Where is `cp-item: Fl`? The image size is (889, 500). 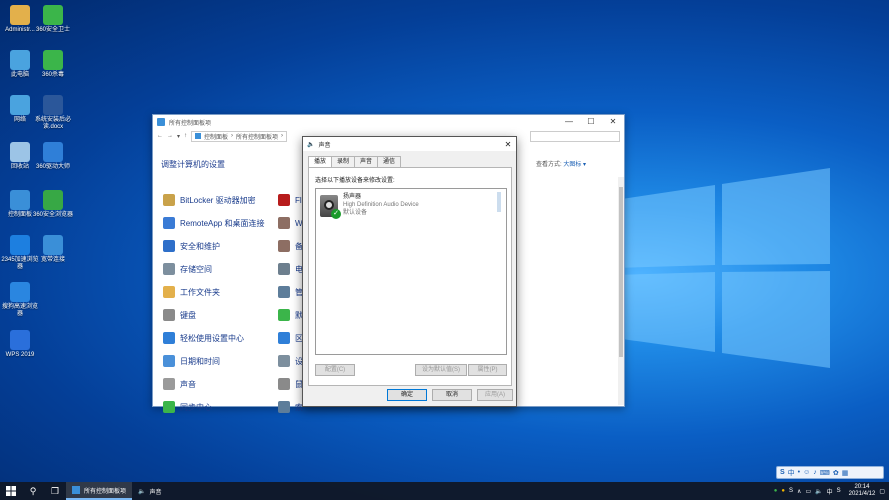
cp-item: Fl is located at coordinates (290, 200).